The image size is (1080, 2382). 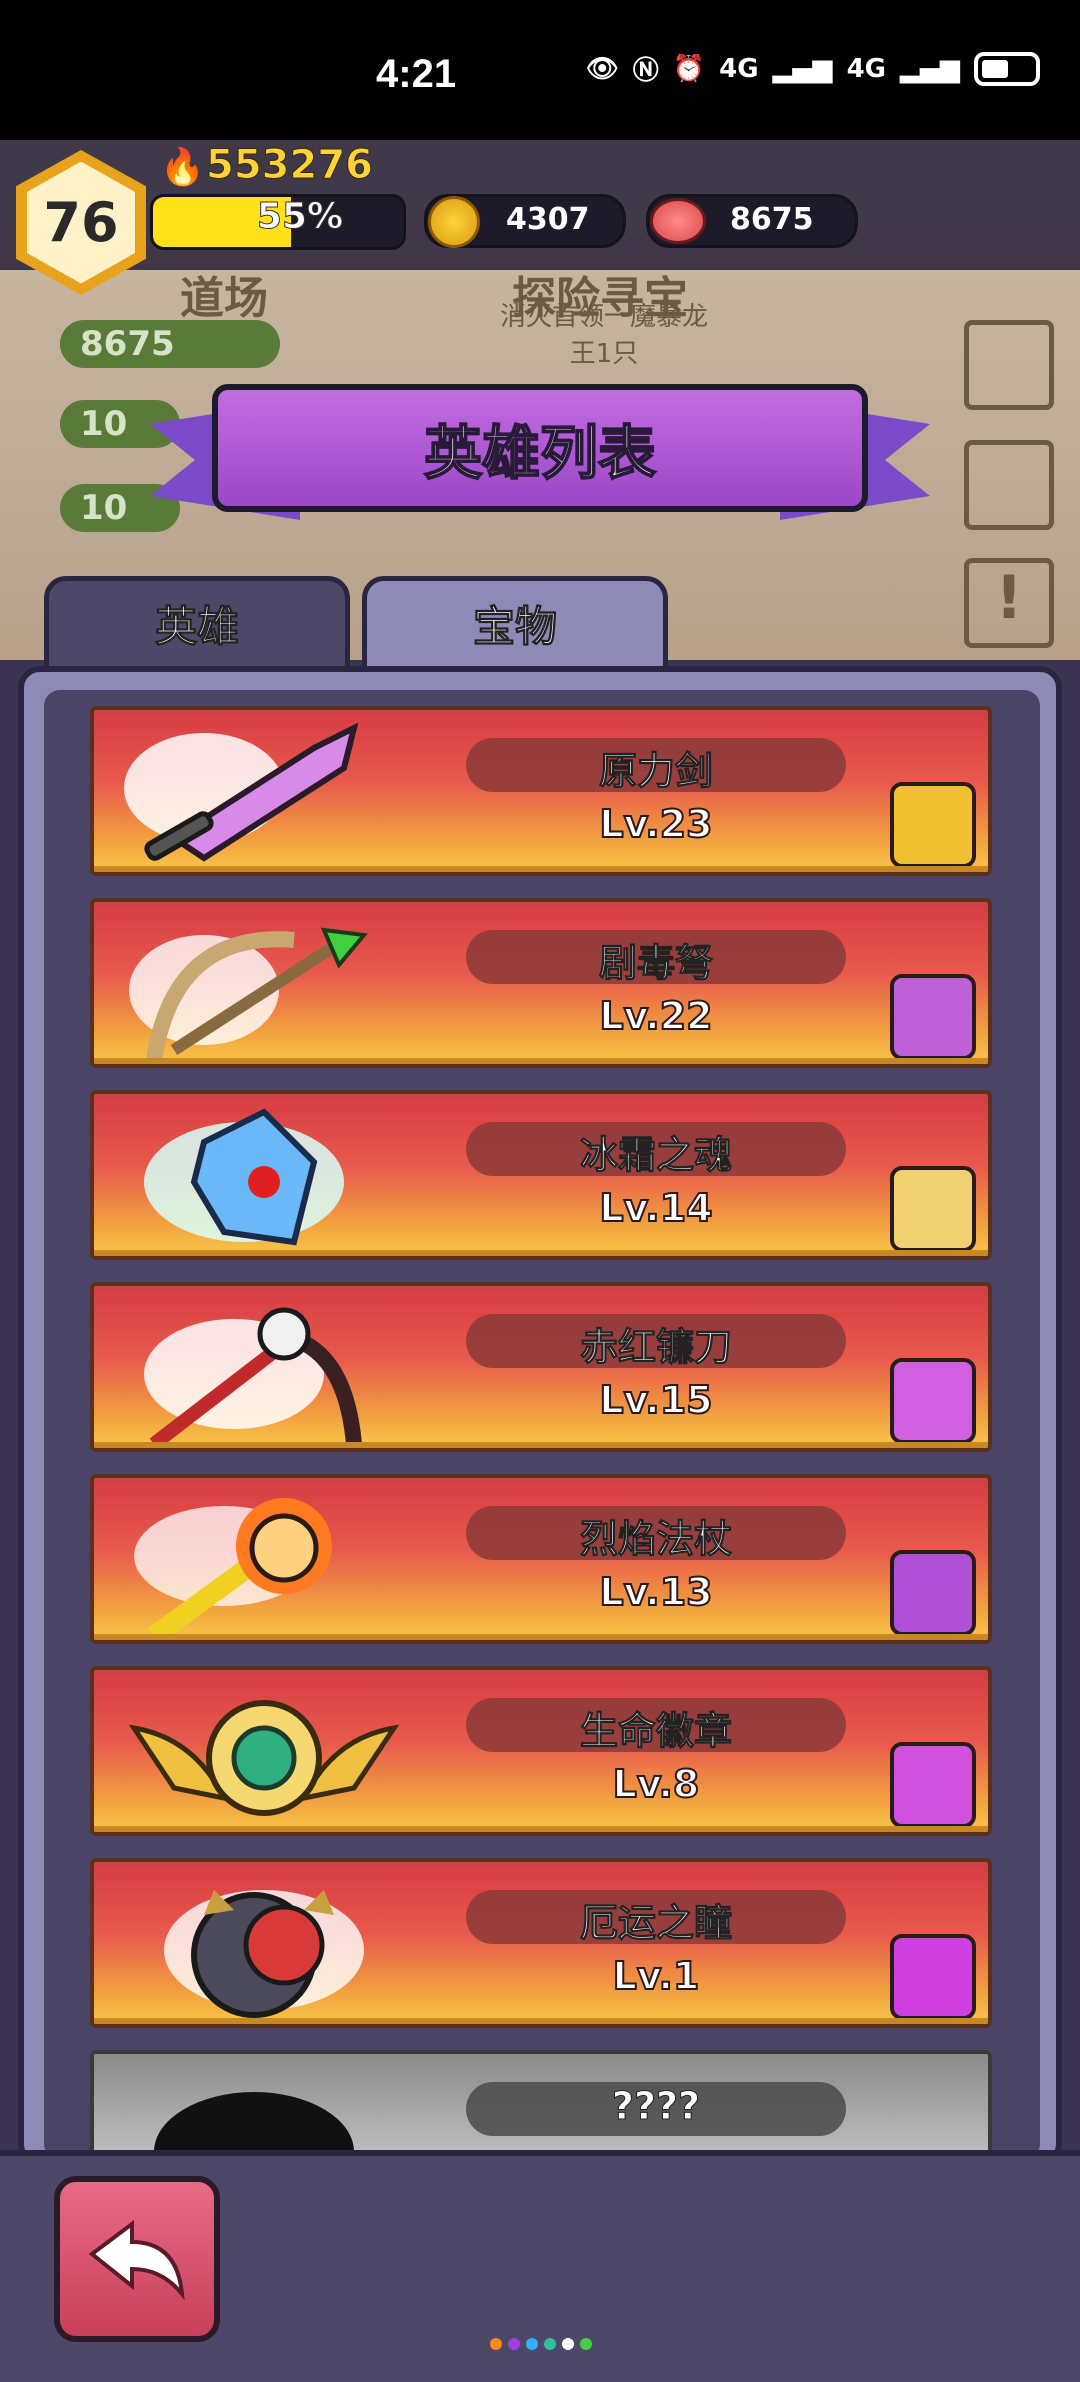 I want to click on title-banner: 英雄列表, so click(x=540, y=448).